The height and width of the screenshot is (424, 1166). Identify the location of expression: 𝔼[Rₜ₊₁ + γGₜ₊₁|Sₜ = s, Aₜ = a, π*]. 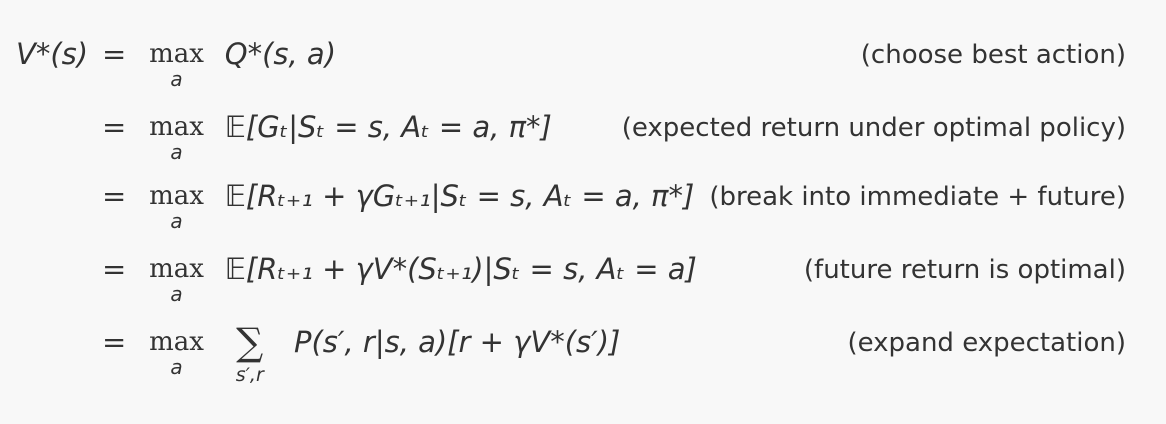
(459, 196).